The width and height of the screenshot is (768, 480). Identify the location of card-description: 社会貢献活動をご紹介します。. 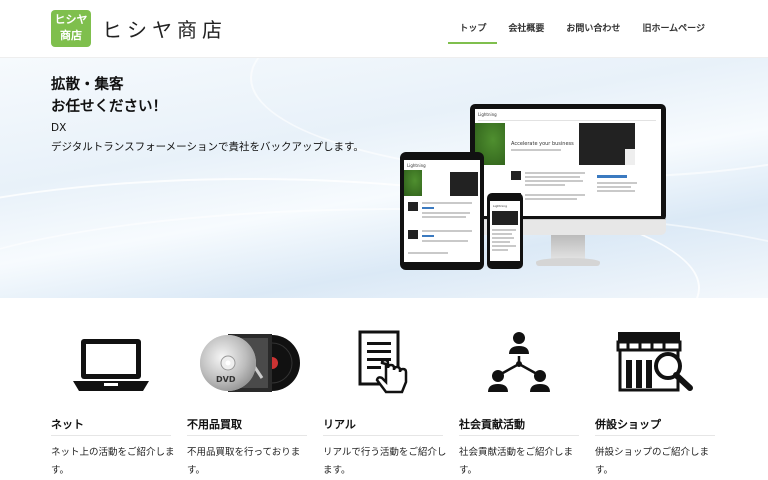
(516, 461).